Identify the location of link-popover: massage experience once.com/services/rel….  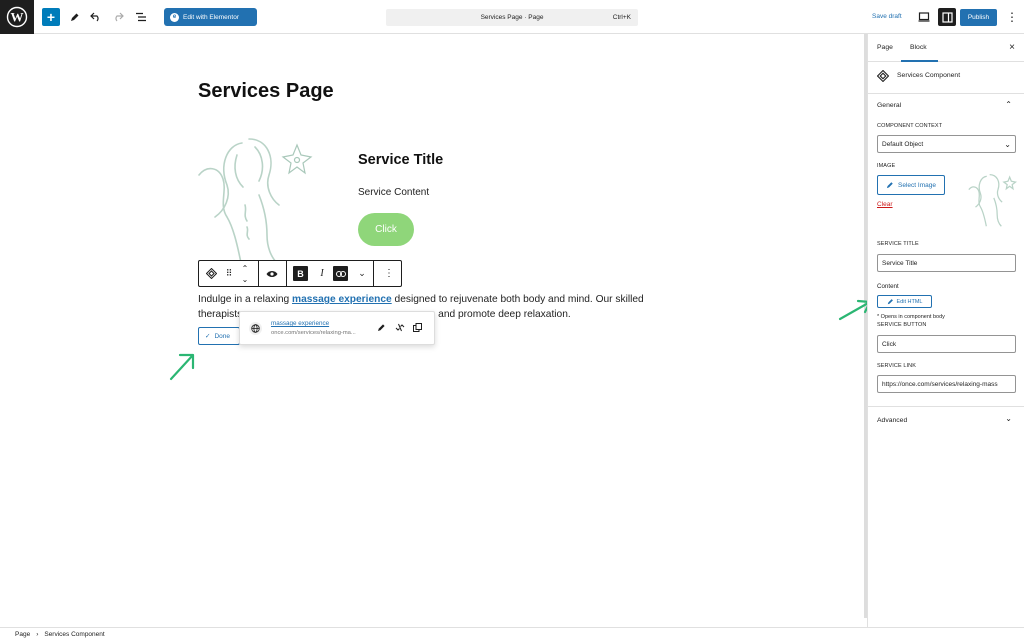
(337, 328).